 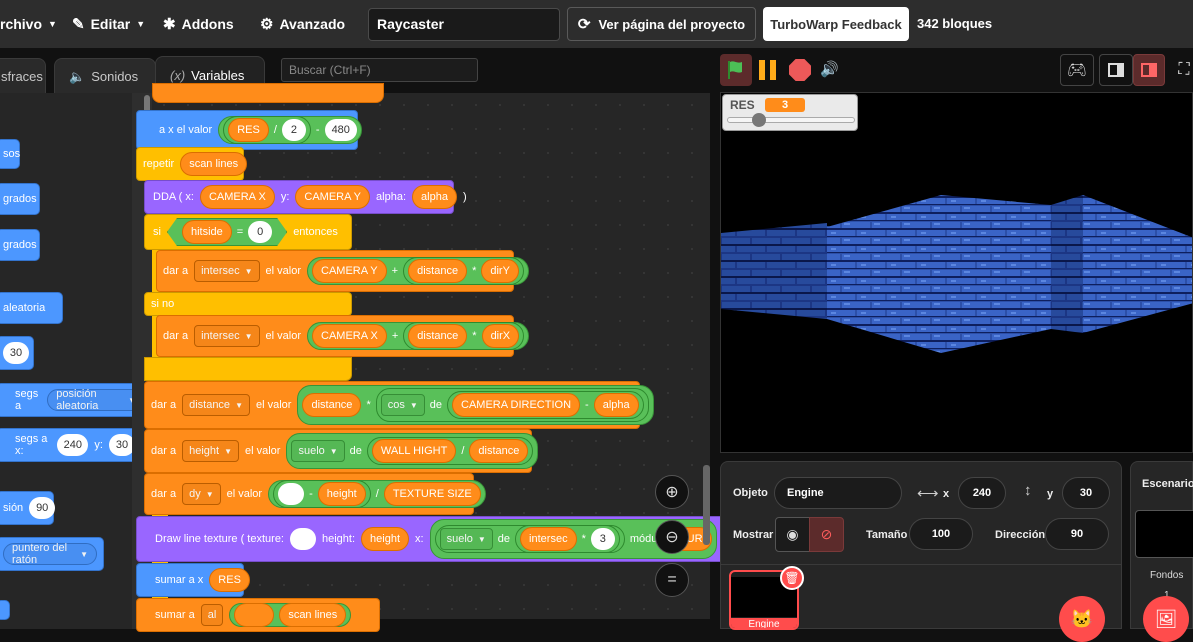 I want to click on target-dropdown: puntero del ratón ▼, so click(x=50, y=554).